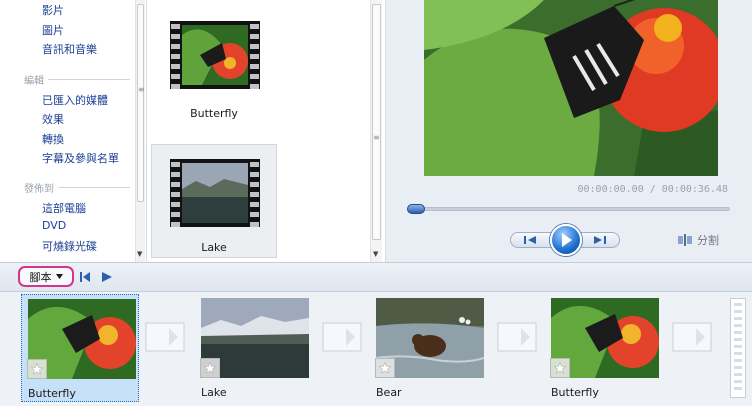 The width and height of the screenshot is (752, 406). I want to click on play-storyboard-button, so click(107, 278).